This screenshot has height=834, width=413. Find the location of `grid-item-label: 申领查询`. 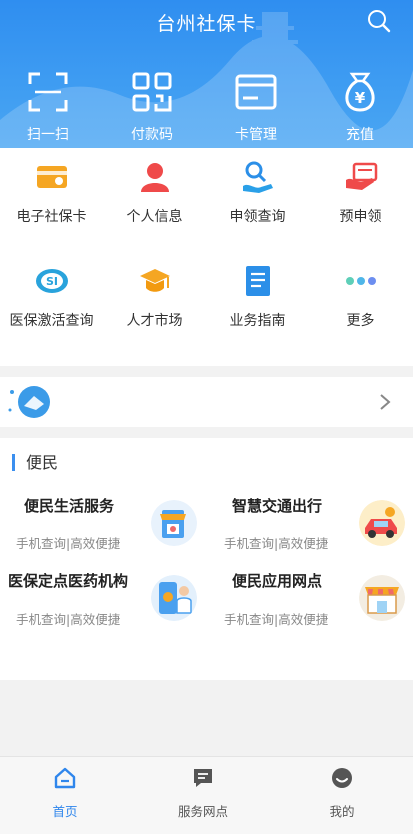

grid-item-label: 申领查询 is located at coordinates (257, 217).